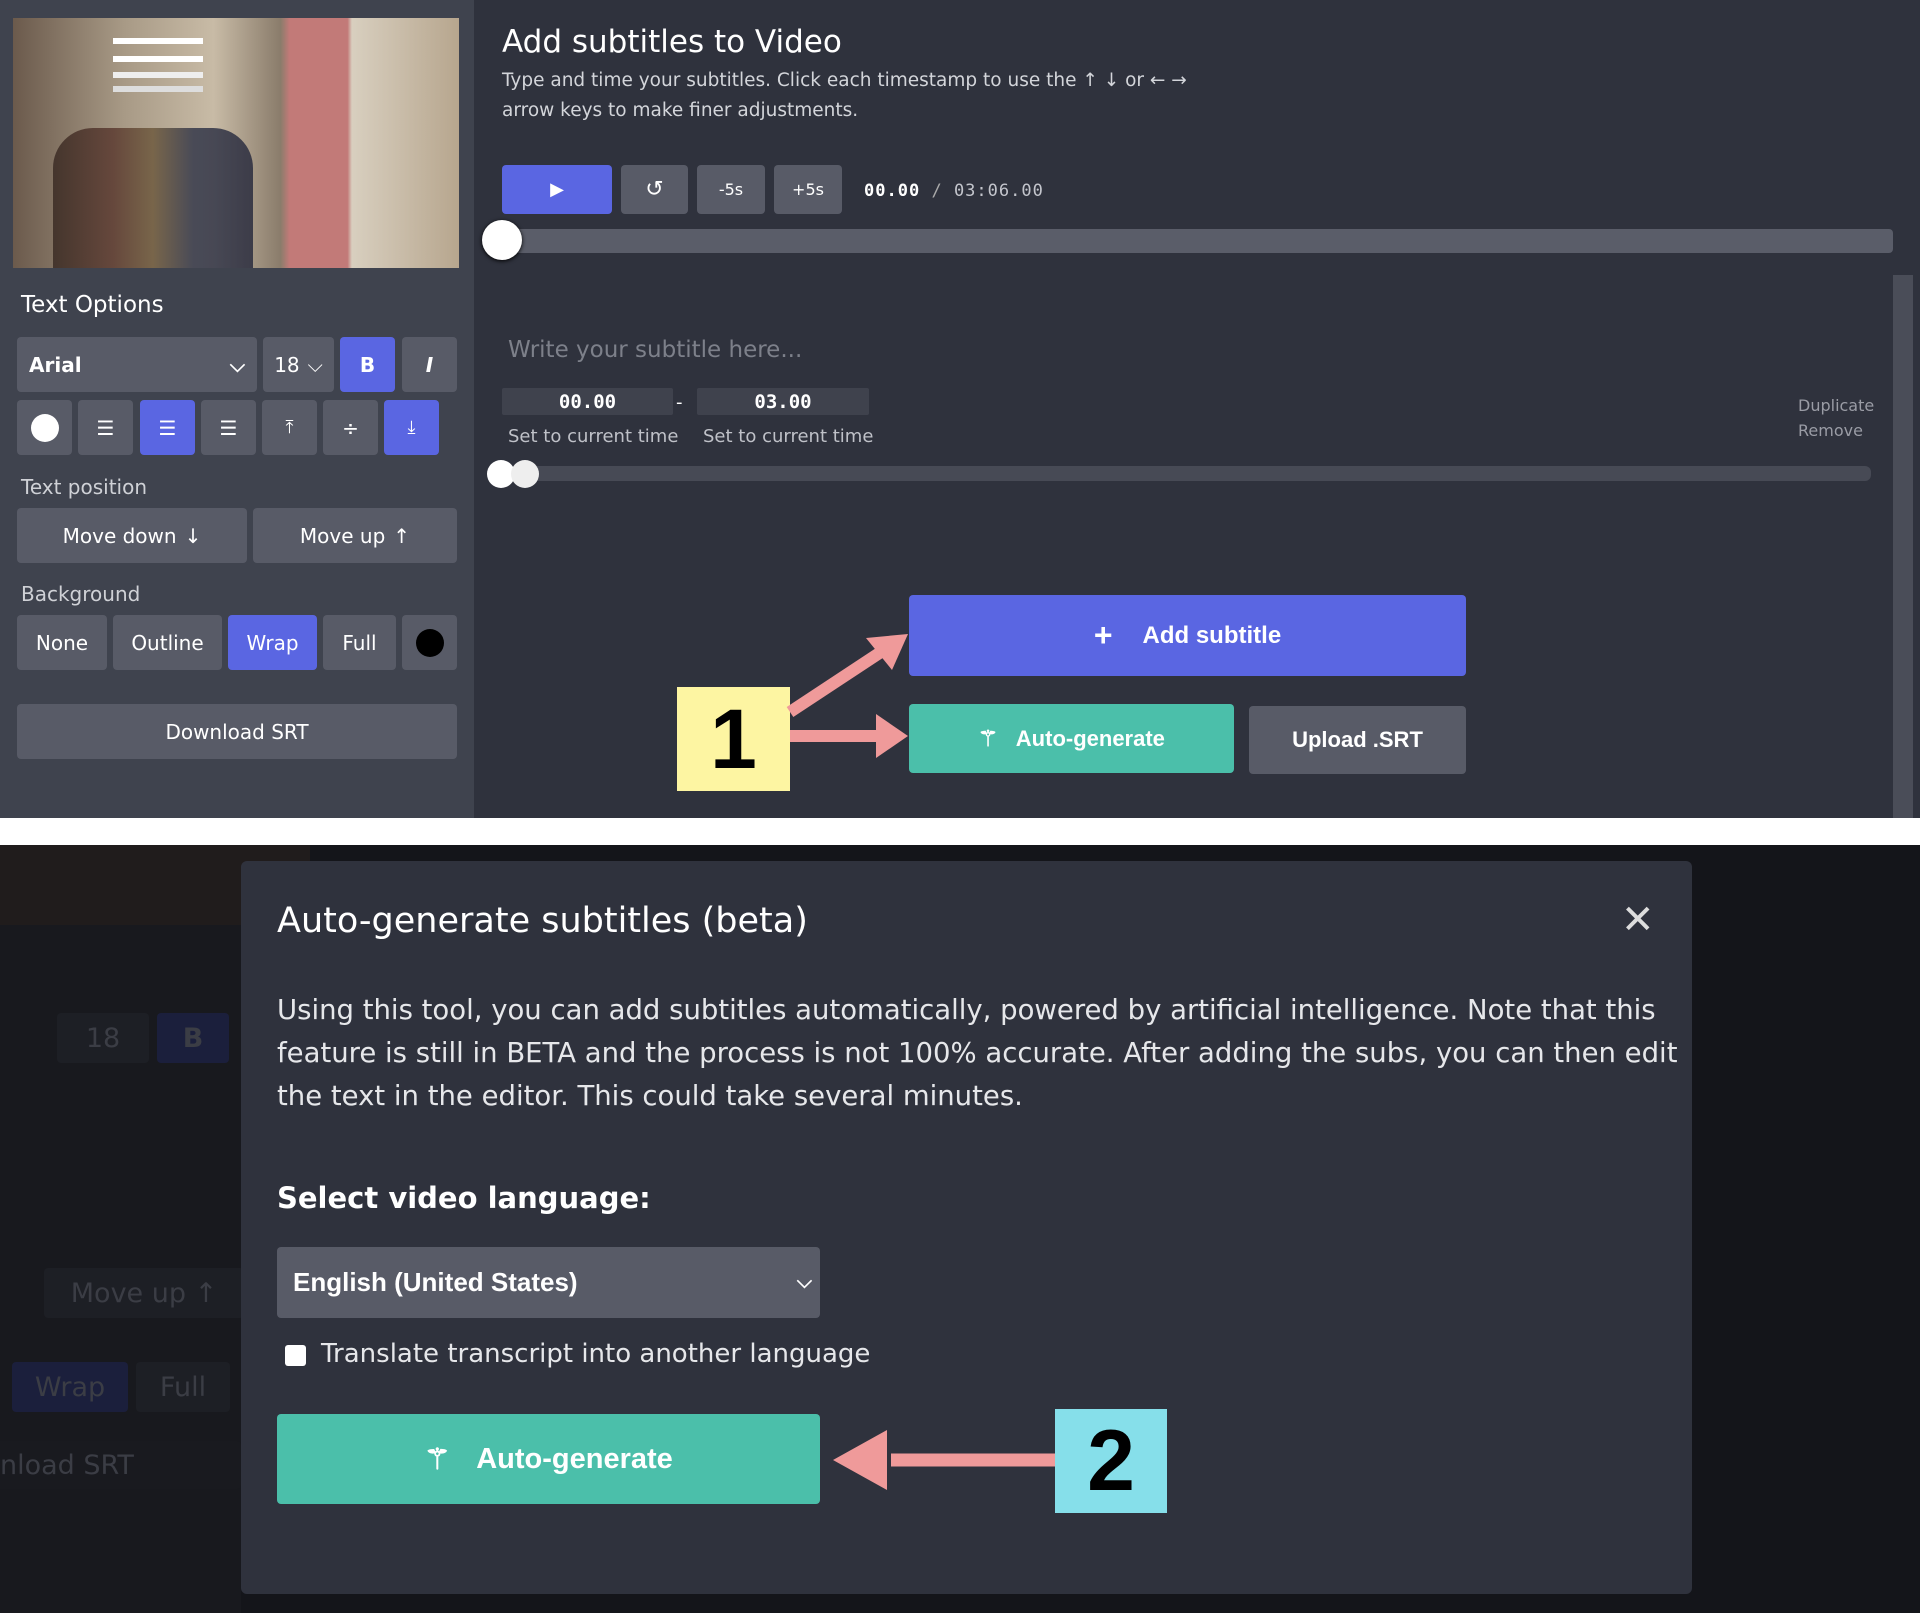 This screenshot has width=1920, height=1613. I want to click on restart-icon: ↺, so click(654, 189).